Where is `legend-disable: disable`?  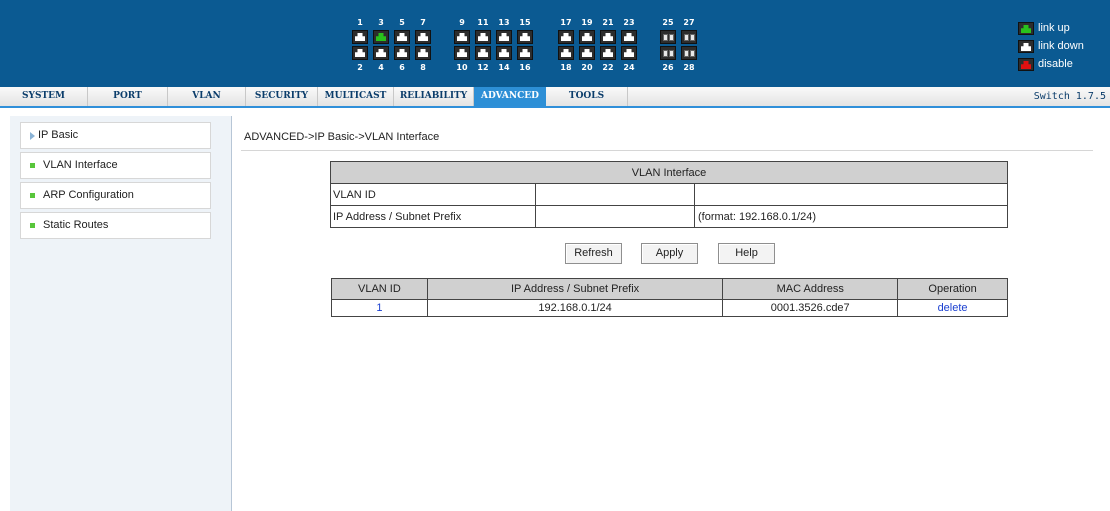
legend-disable: disable is located at coordinates (1063, 65).